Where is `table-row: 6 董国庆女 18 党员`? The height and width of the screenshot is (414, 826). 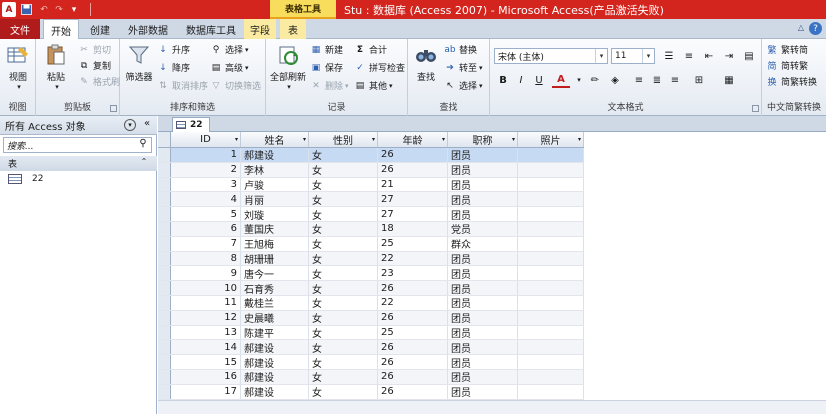
table-row: 6 董国庆女 18 党员 is located at coordinates (371, 229).